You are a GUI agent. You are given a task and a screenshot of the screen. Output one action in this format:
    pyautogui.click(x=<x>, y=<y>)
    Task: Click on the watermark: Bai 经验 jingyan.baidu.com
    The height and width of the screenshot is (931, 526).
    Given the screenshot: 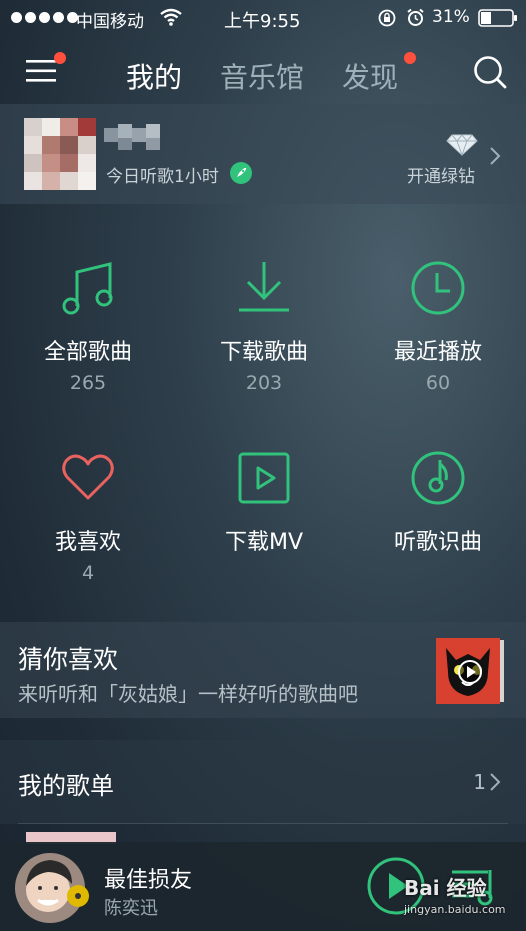 What is the action you would take?
    pyautogui.click(x=462, y=896)
    